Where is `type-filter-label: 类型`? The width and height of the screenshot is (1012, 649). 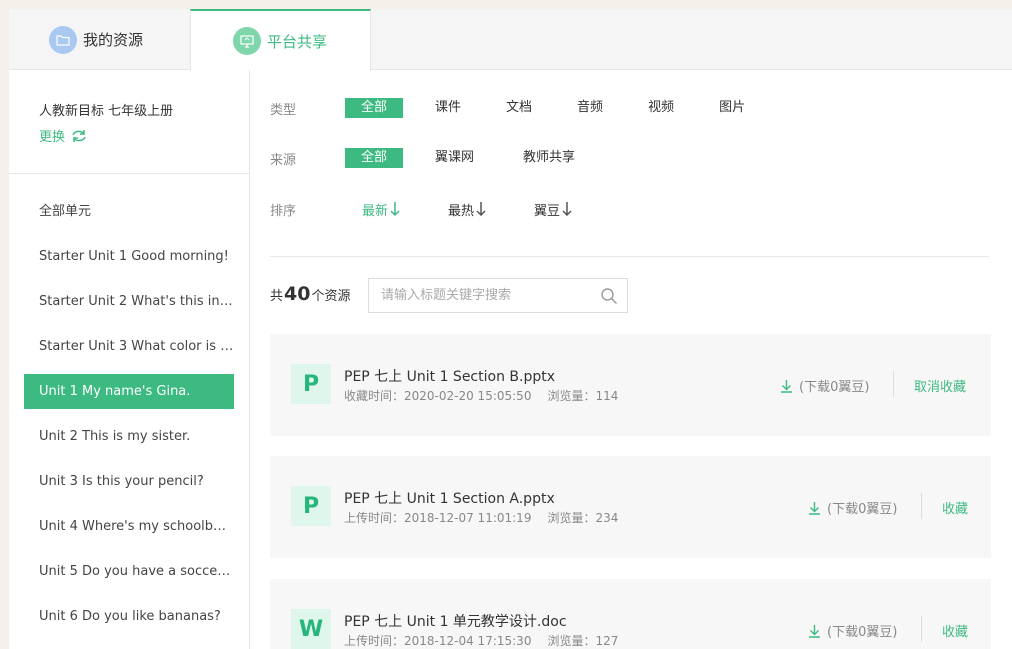 type-filter-label: 类型 is located at coordinates (283, 110).